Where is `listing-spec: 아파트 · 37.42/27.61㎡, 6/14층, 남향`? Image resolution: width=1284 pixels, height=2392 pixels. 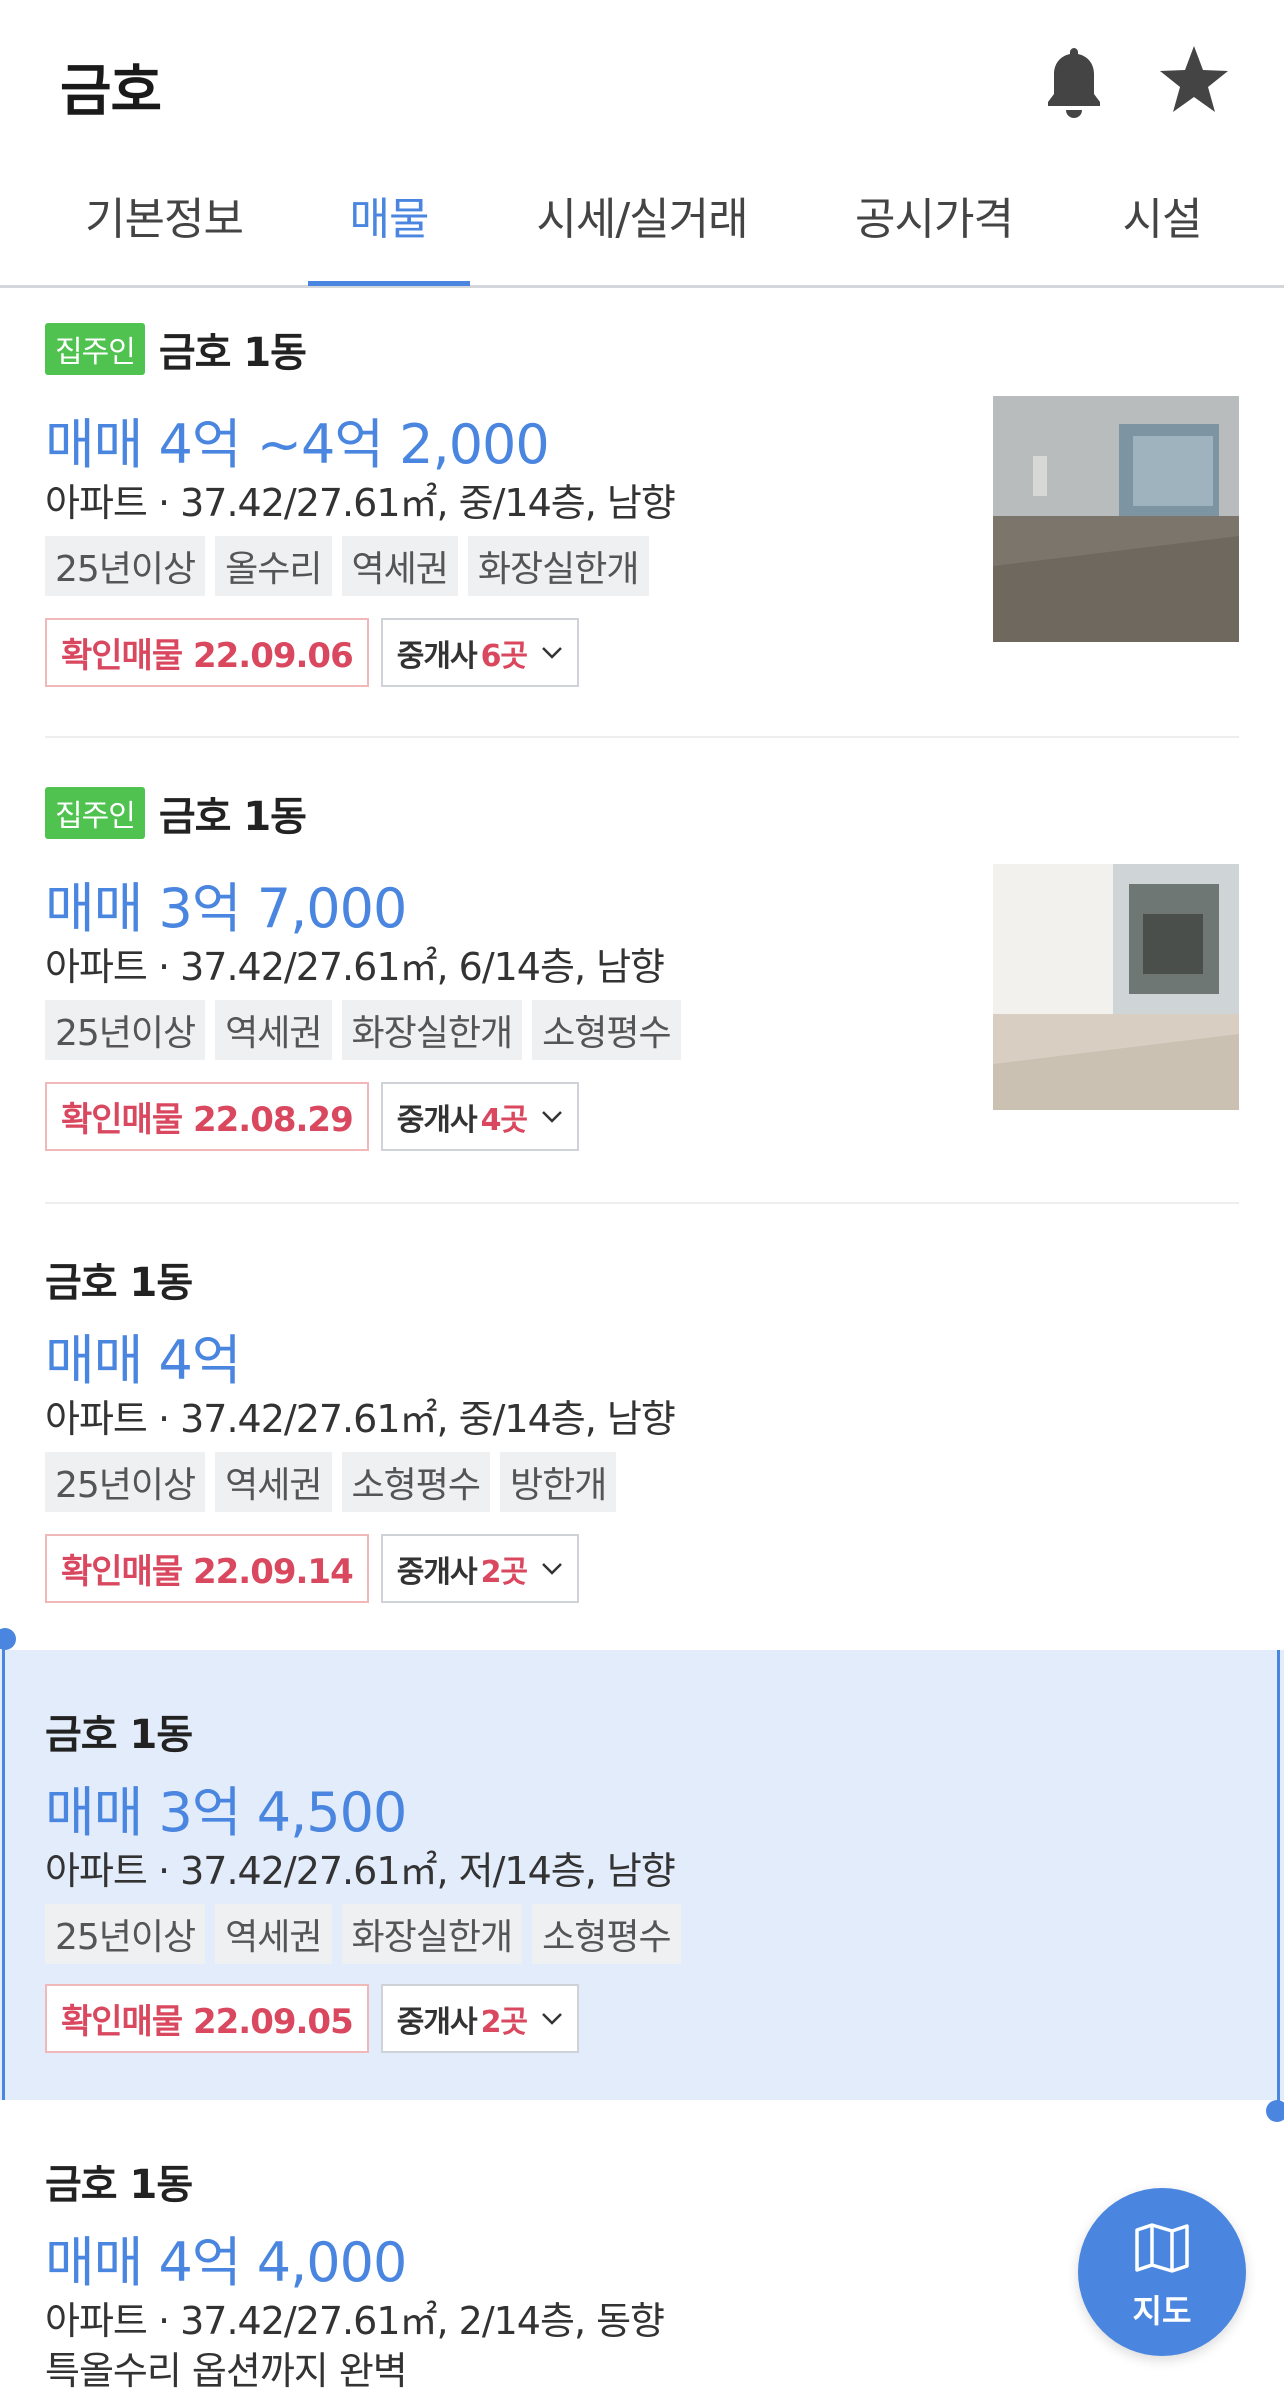 listing-spec: 아파트 · 37.42/27.61㎡, 6/14층, 남향 is located at coordinates (355, 967).